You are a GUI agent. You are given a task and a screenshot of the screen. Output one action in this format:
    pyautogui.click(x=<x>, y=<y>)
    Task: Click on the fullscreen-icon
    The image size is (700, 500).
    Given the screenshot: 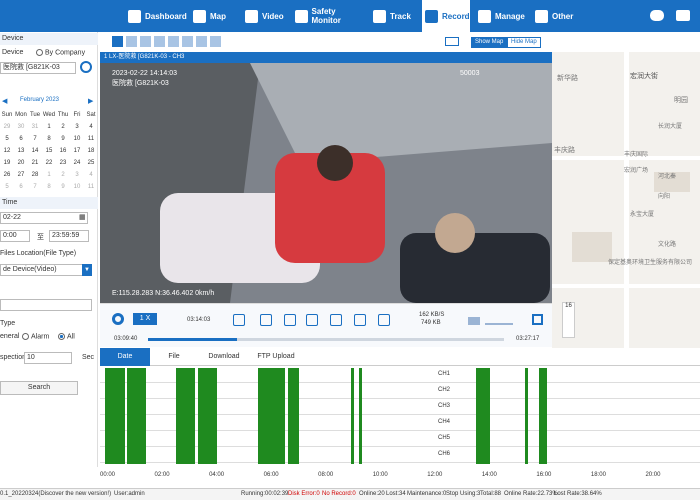 What is the action you would take?
    pyautogui.click(x=537, y=319)
    